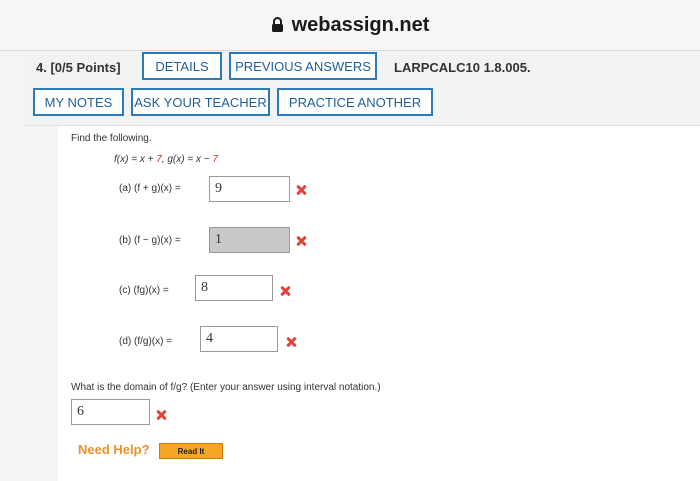  I want to click on need-help-label: Need Help?, so click(114, 449).